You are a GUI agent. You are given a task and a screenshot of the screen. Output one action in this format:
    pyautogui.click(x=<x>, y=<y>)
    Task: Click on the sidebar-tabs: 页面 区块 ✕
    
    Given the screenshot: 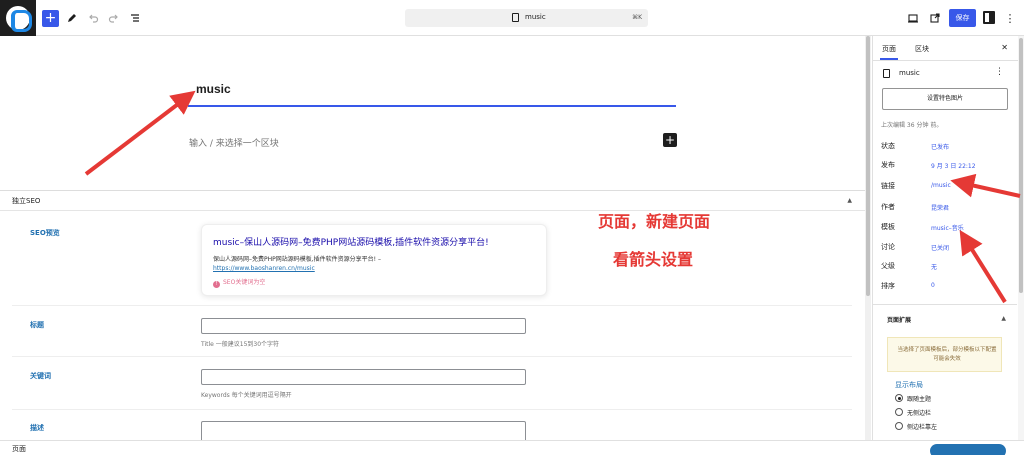 What is the action you would take?
    pyautogui.click(x=948, y=48)
    